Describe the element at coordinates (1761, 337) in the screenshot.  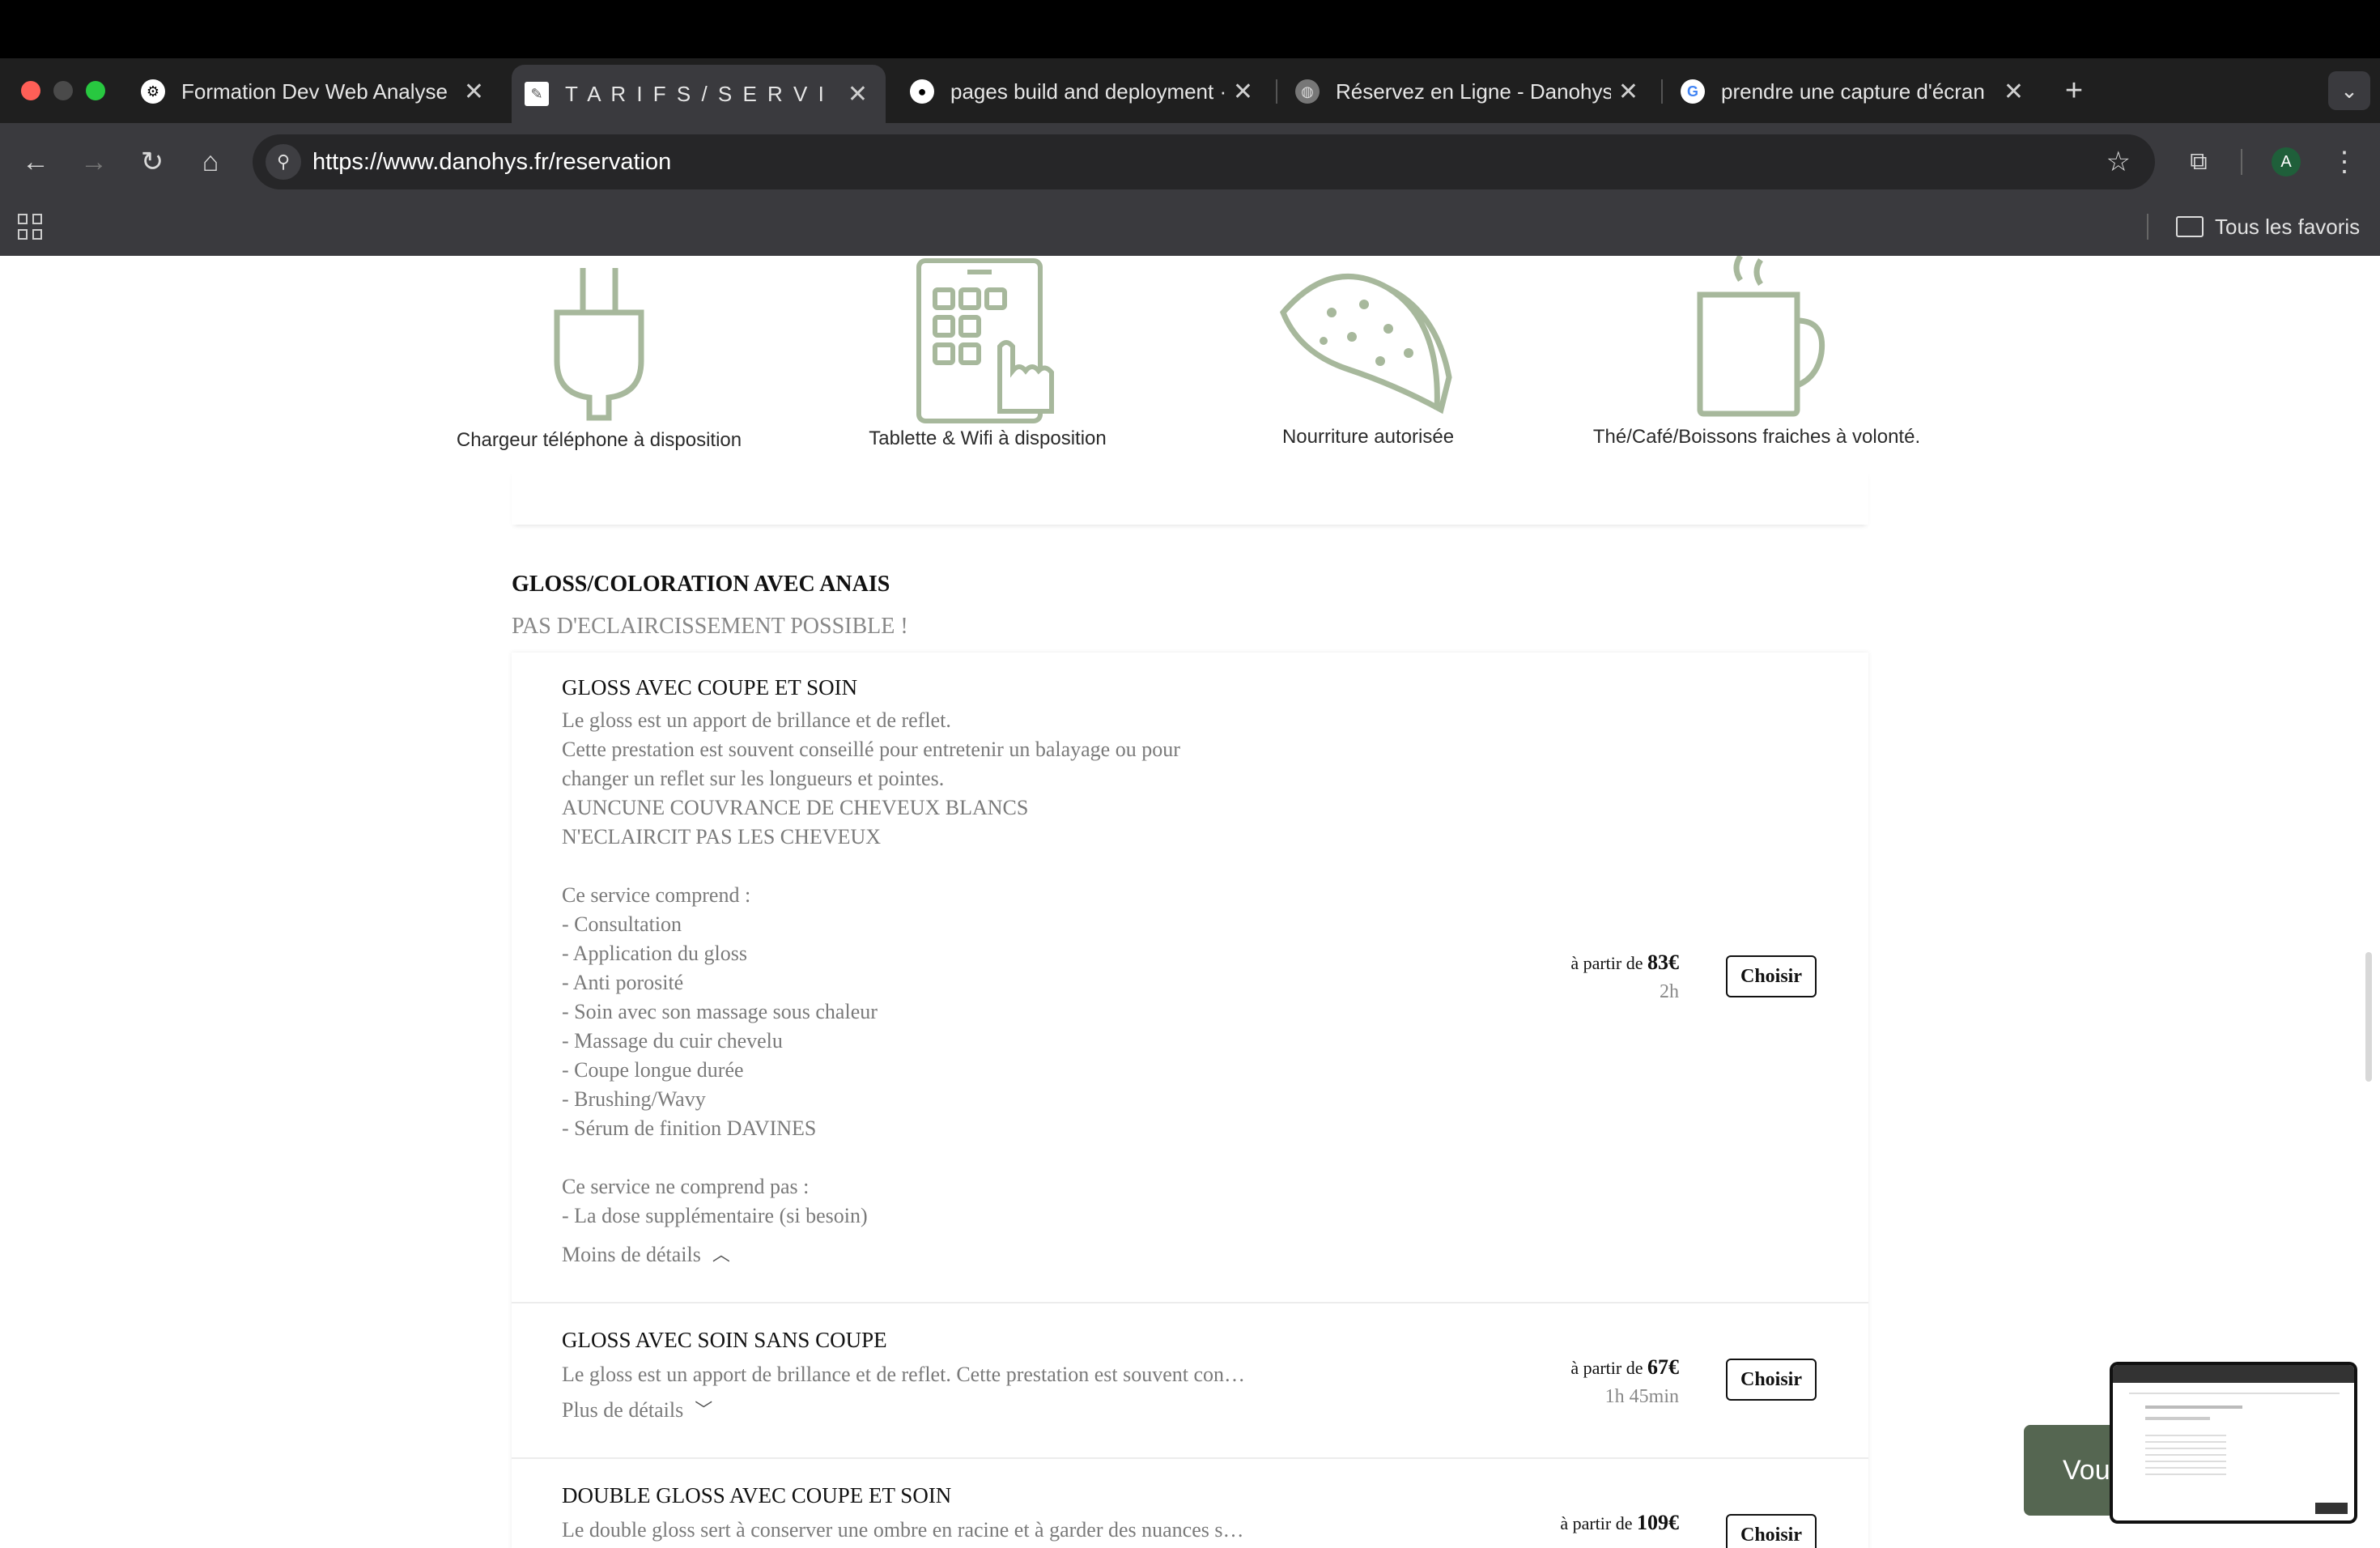
I see `mug-icon` at that location.